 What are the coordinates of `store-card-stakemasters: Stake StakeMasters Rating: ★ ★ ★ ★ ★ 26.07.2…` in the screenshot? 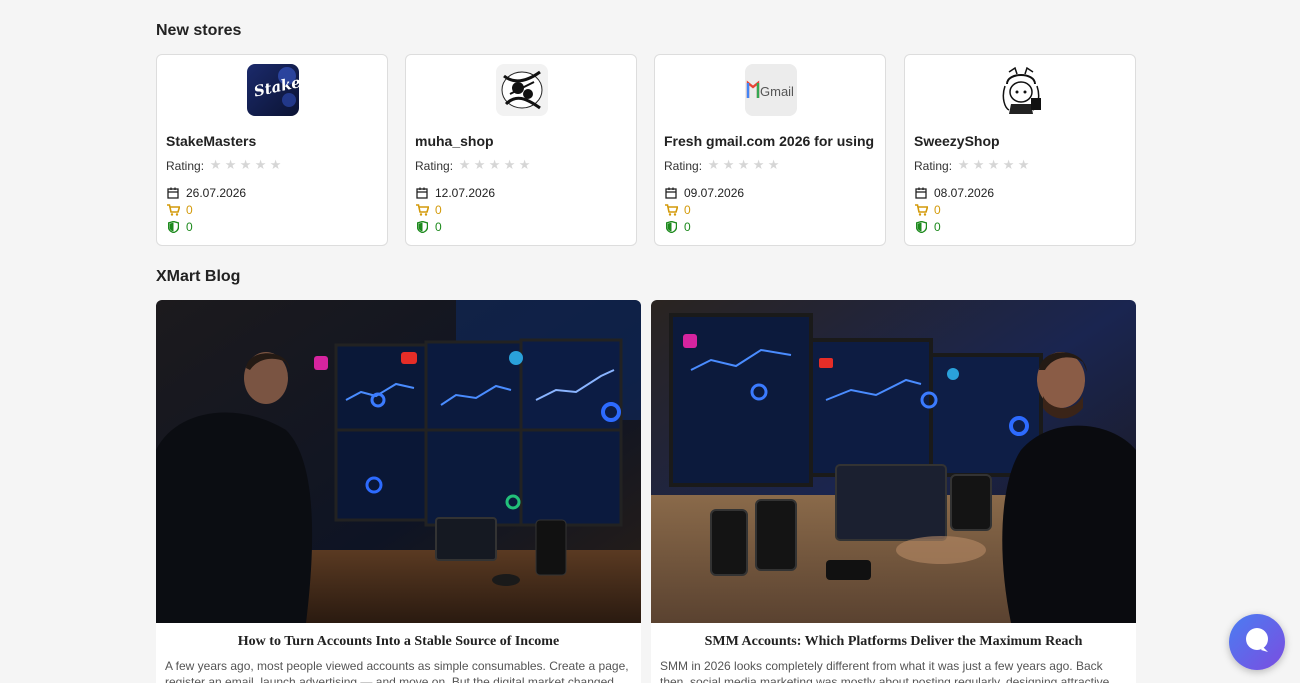 It's located at (272, 150).